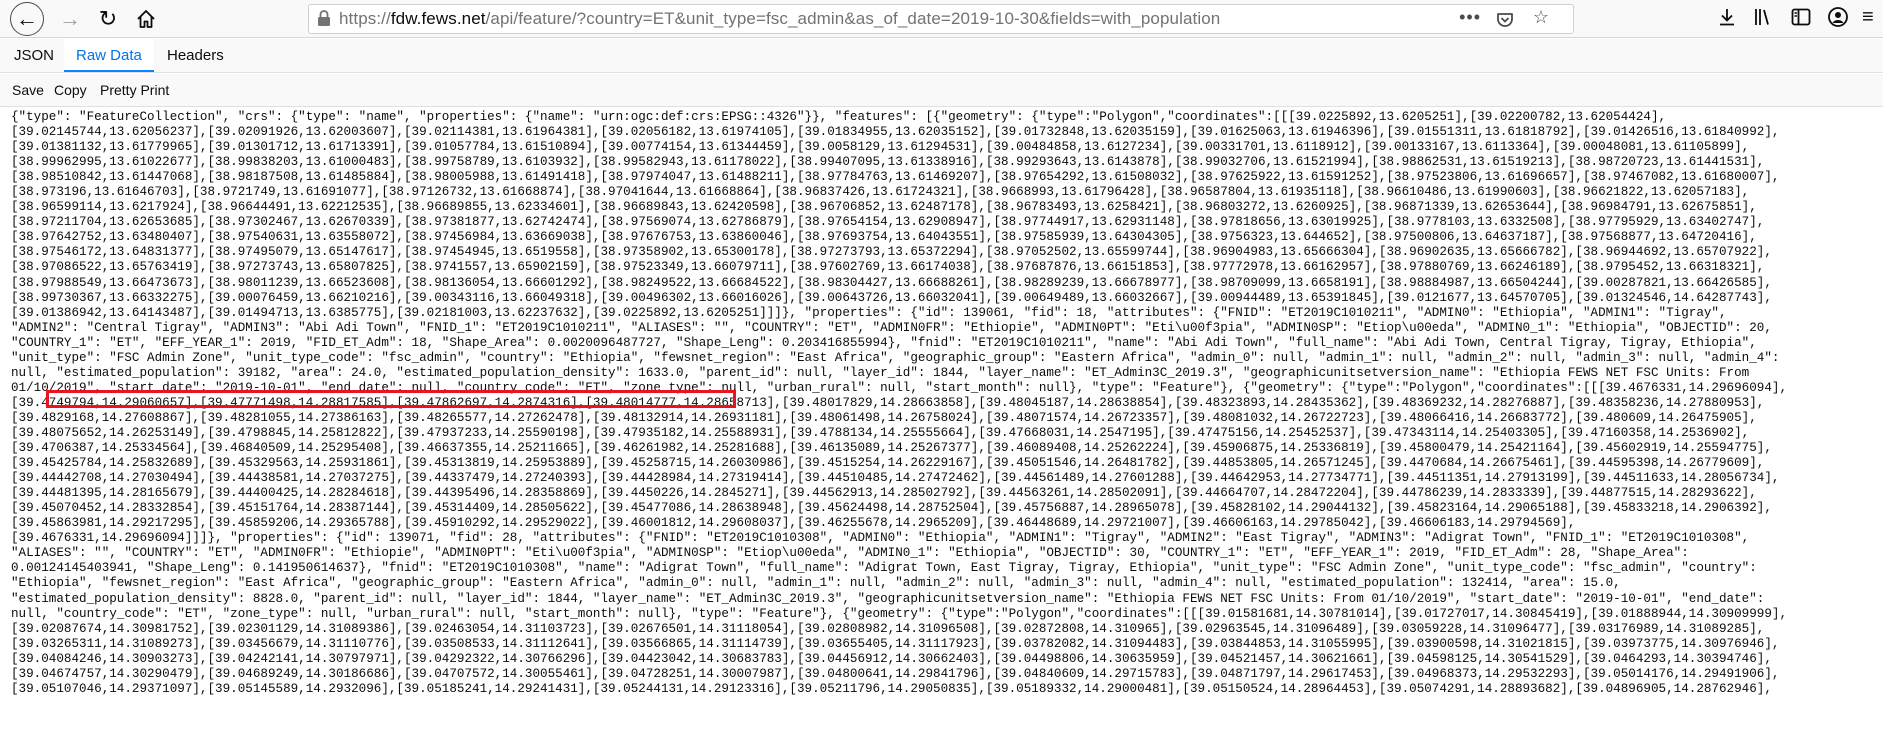 This screenshot has width=1883, height=741. I want to click on forward-arrow-icon: →, so click(70, 18).